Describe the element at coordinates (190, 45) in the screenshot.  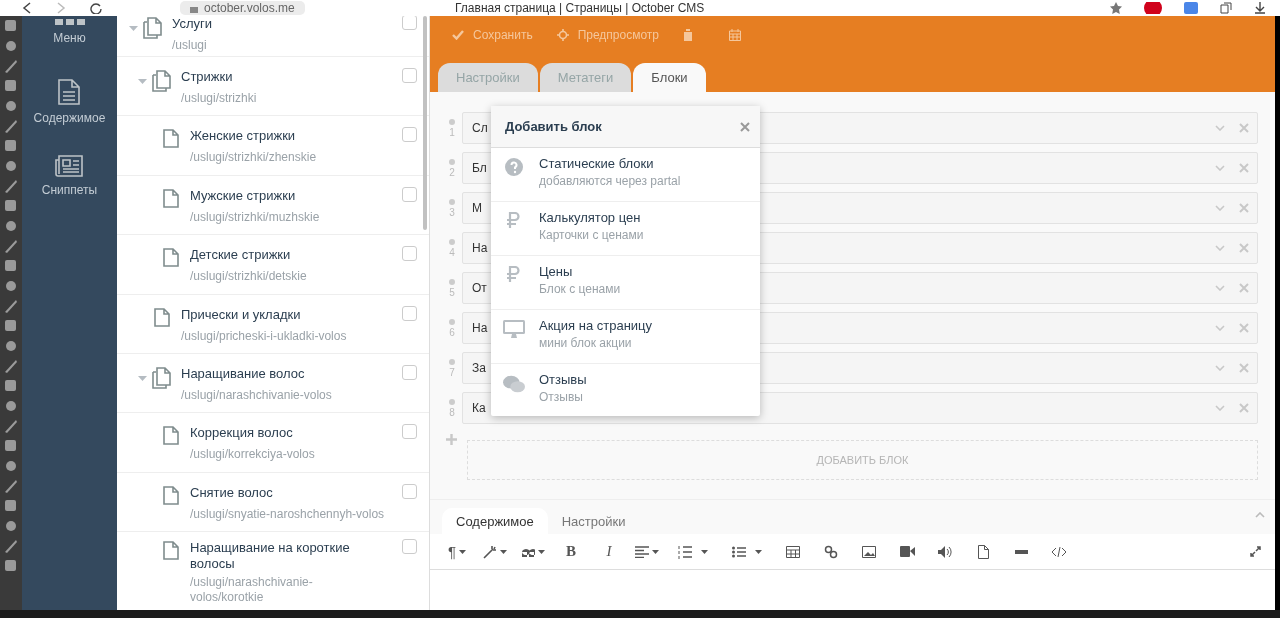
I see `page-url: /uslugi` at that location.